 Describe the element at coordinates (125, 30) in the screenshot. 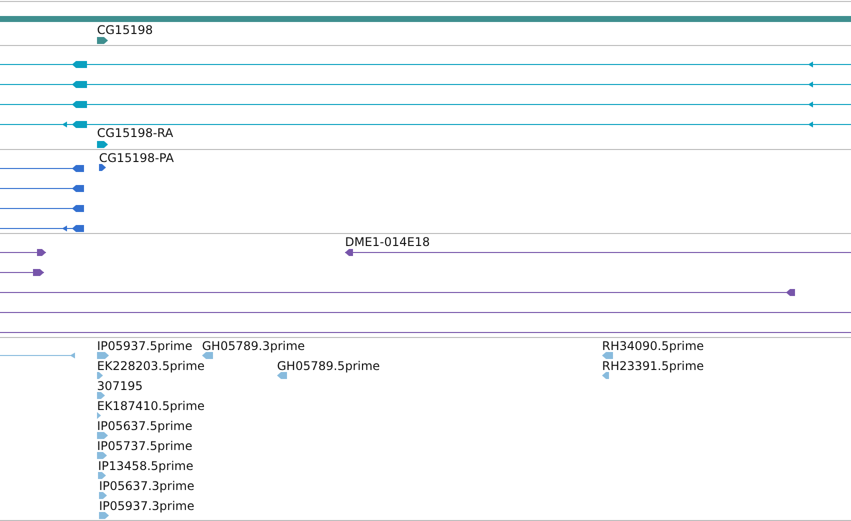

I see `feature-label: CG15198` at that location.